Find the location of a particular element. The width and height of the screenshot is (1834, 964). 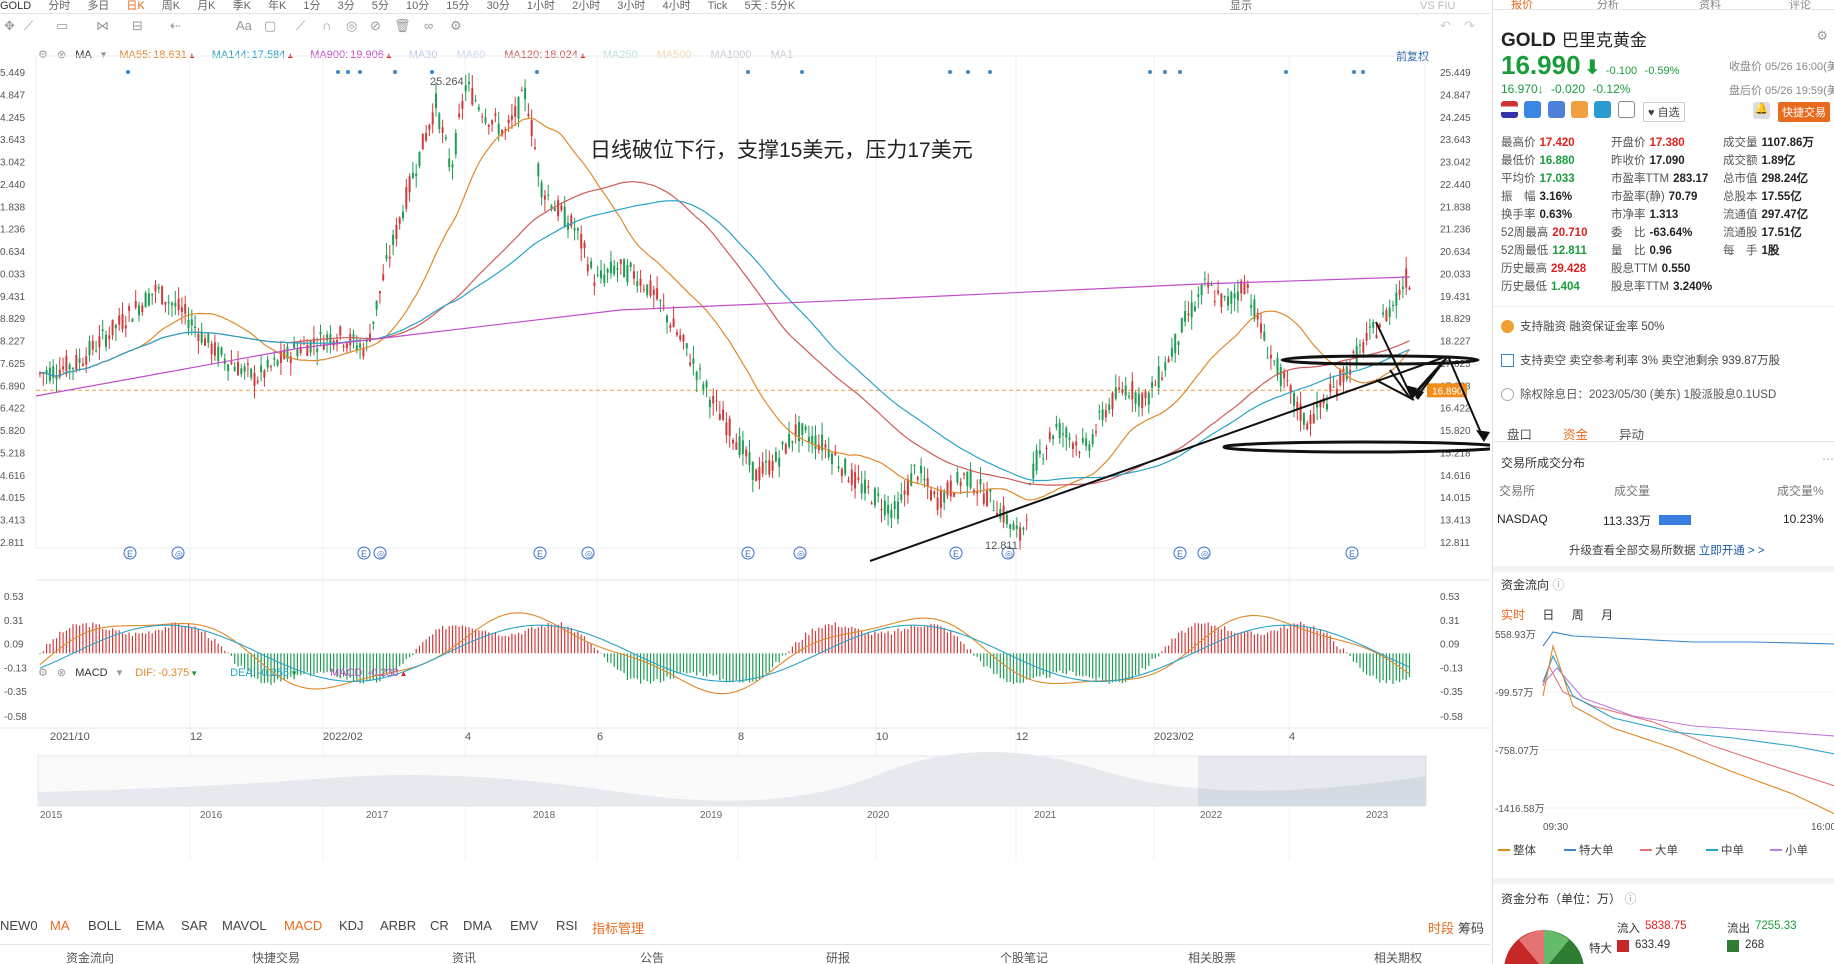

period-3m: 3分 is located at coordinates (346, 6).